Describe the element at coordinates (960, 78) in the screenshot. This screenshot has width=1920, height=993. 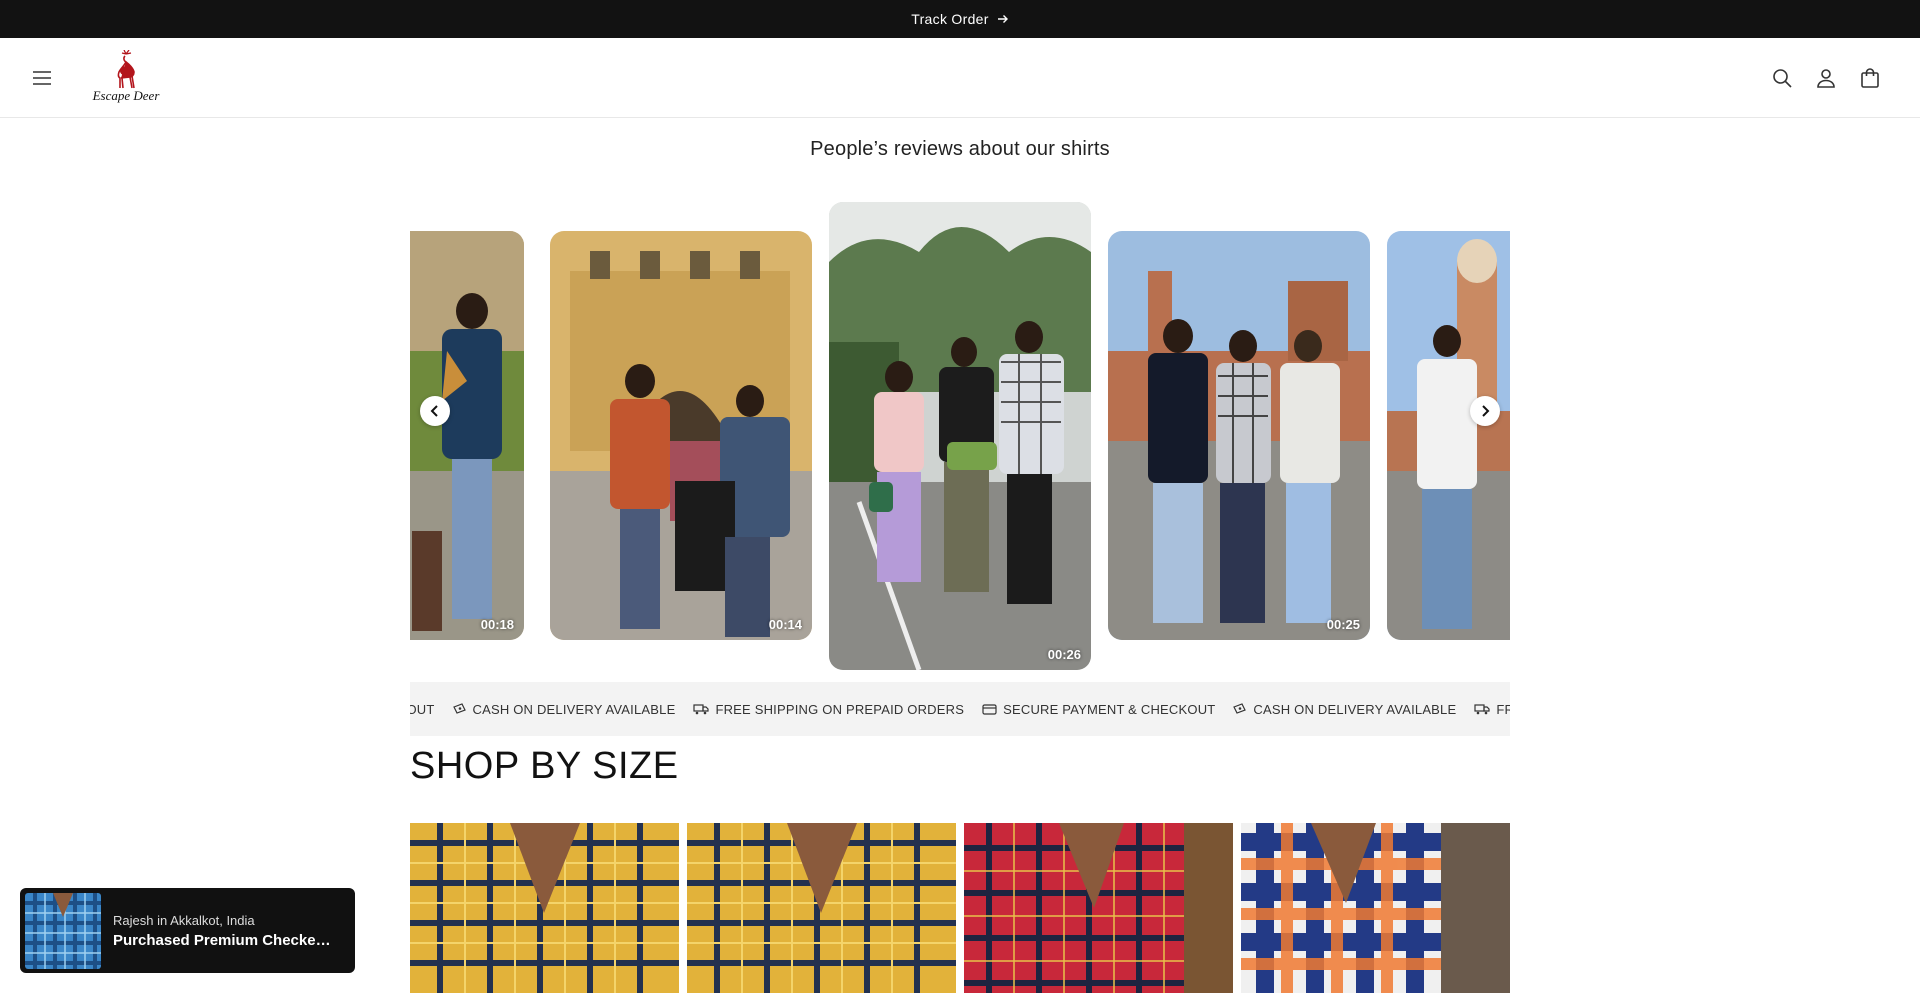
I see `site-header: Escape Deer` at that location.